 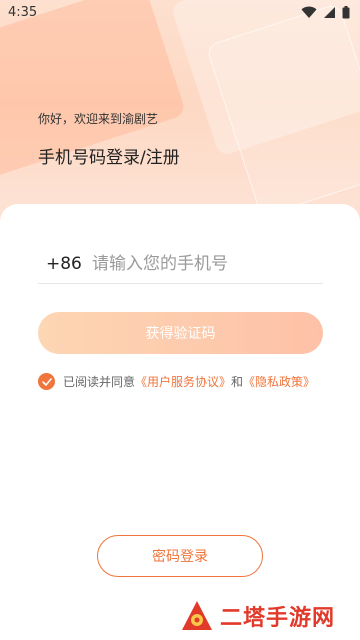 I want to click on privacy-policy-link: 《隐私政策》, so click(x=279, y=382).